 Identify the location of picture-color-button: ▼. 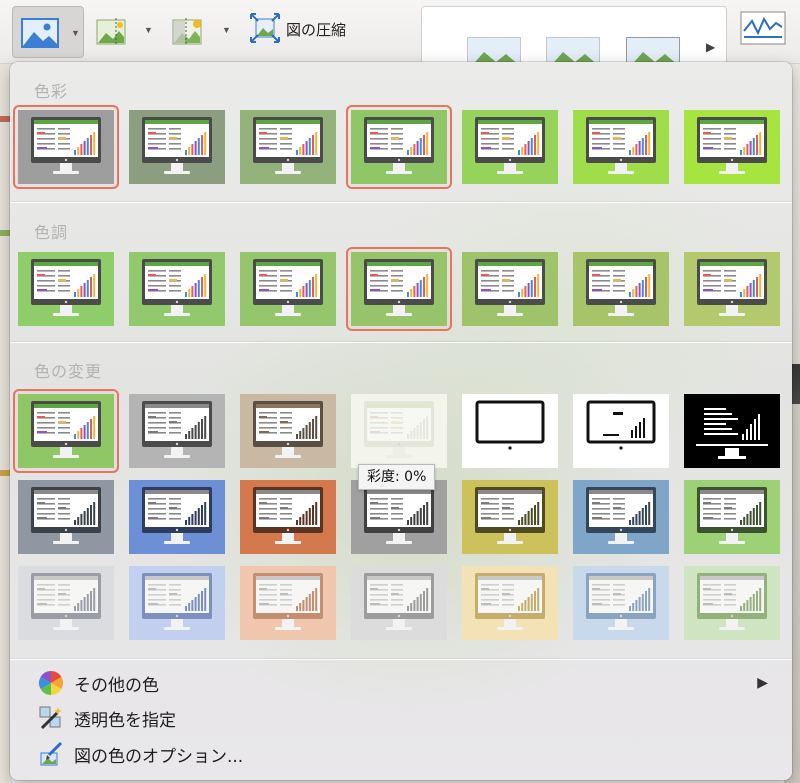
(48, 32).